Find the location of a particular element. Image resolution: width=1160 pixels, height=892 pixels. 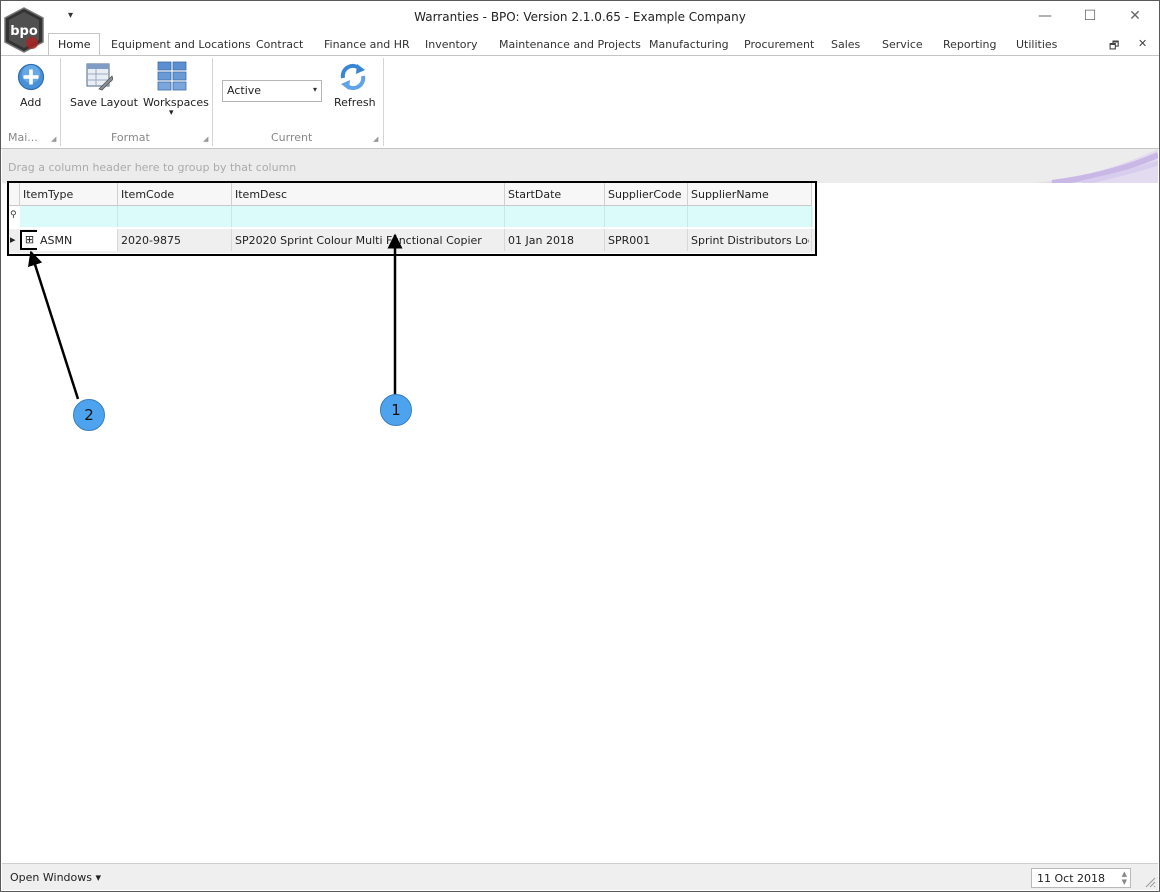

annotation-arrows is located at coordinates (215, 316).